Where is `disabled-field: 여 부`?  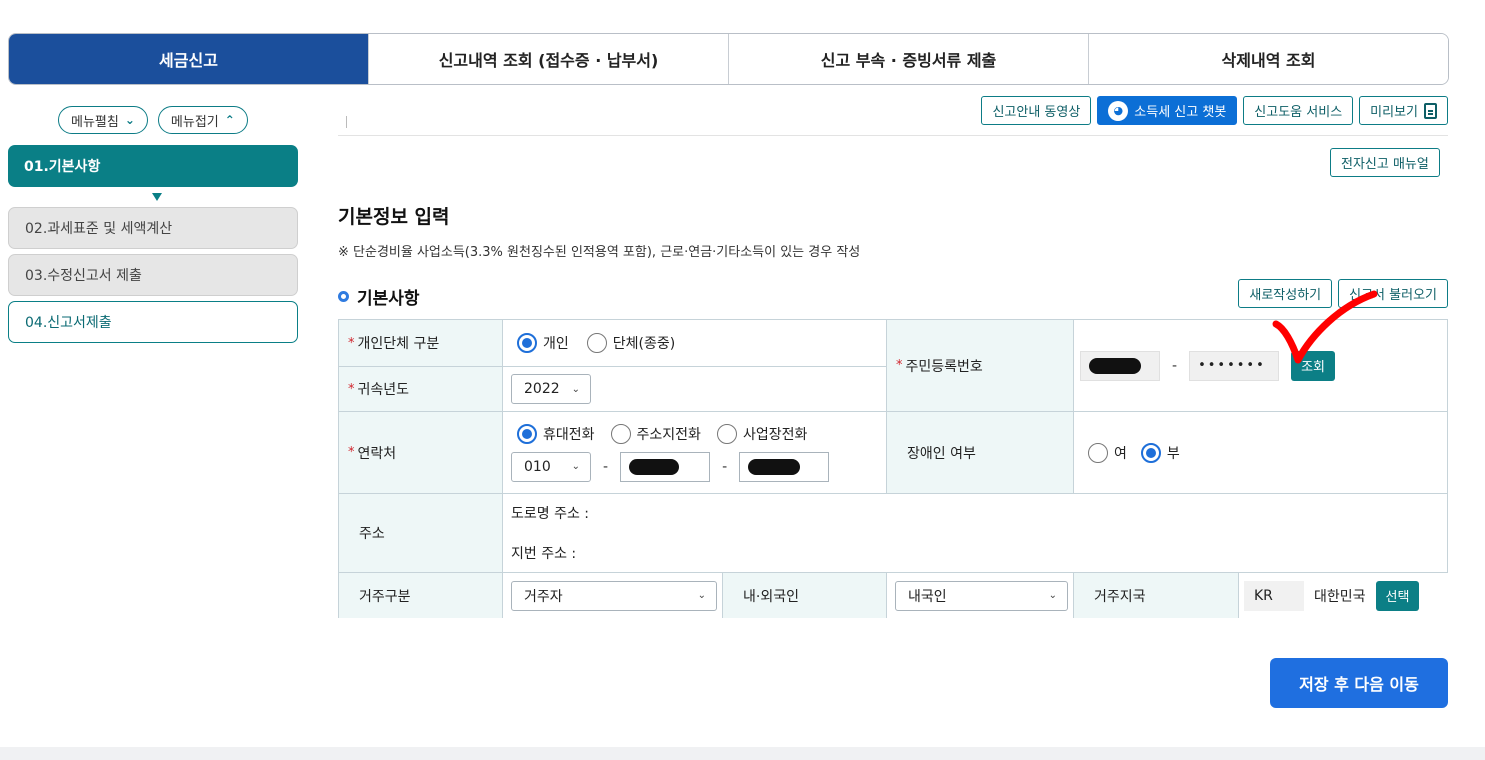
disabled-field: 여 부 is located at coordinates (1261, 453).